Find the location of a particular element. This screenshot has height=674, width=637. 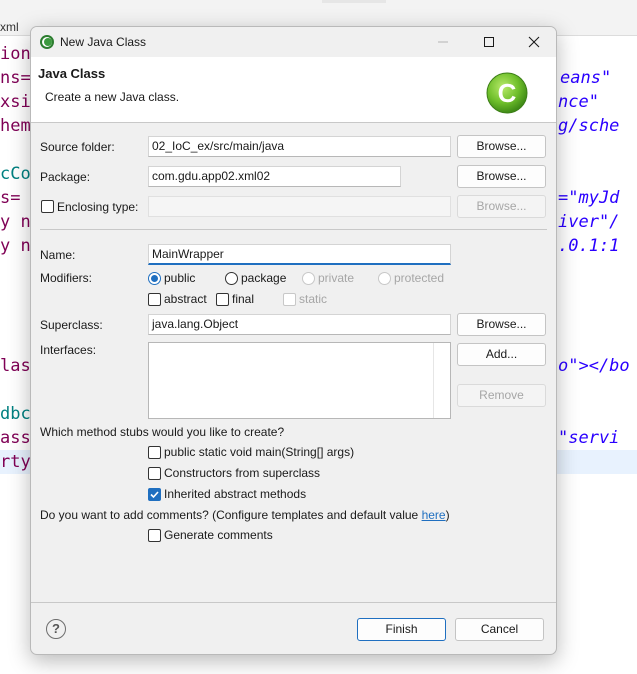

editor-tab-xml: xml is located at coordinates (9, 27).